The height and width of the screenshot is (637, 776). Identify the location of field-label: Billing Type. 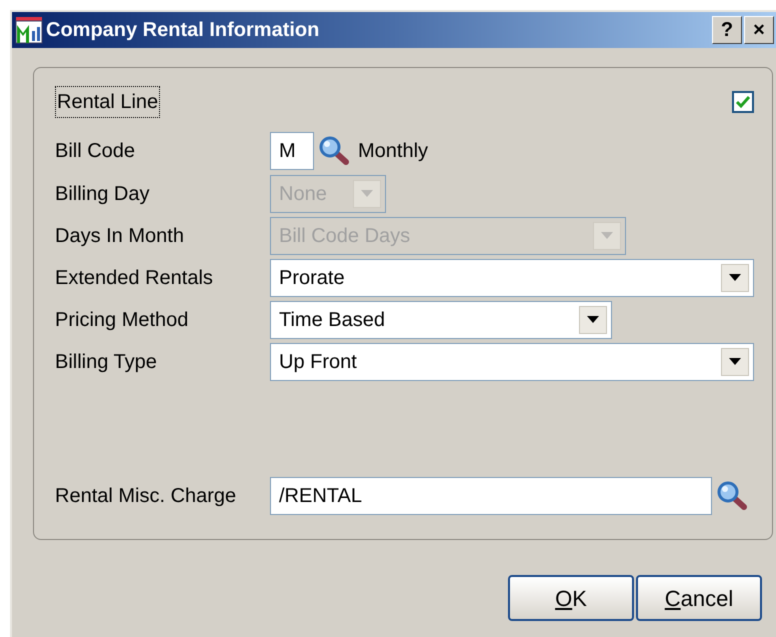
(106, 362).